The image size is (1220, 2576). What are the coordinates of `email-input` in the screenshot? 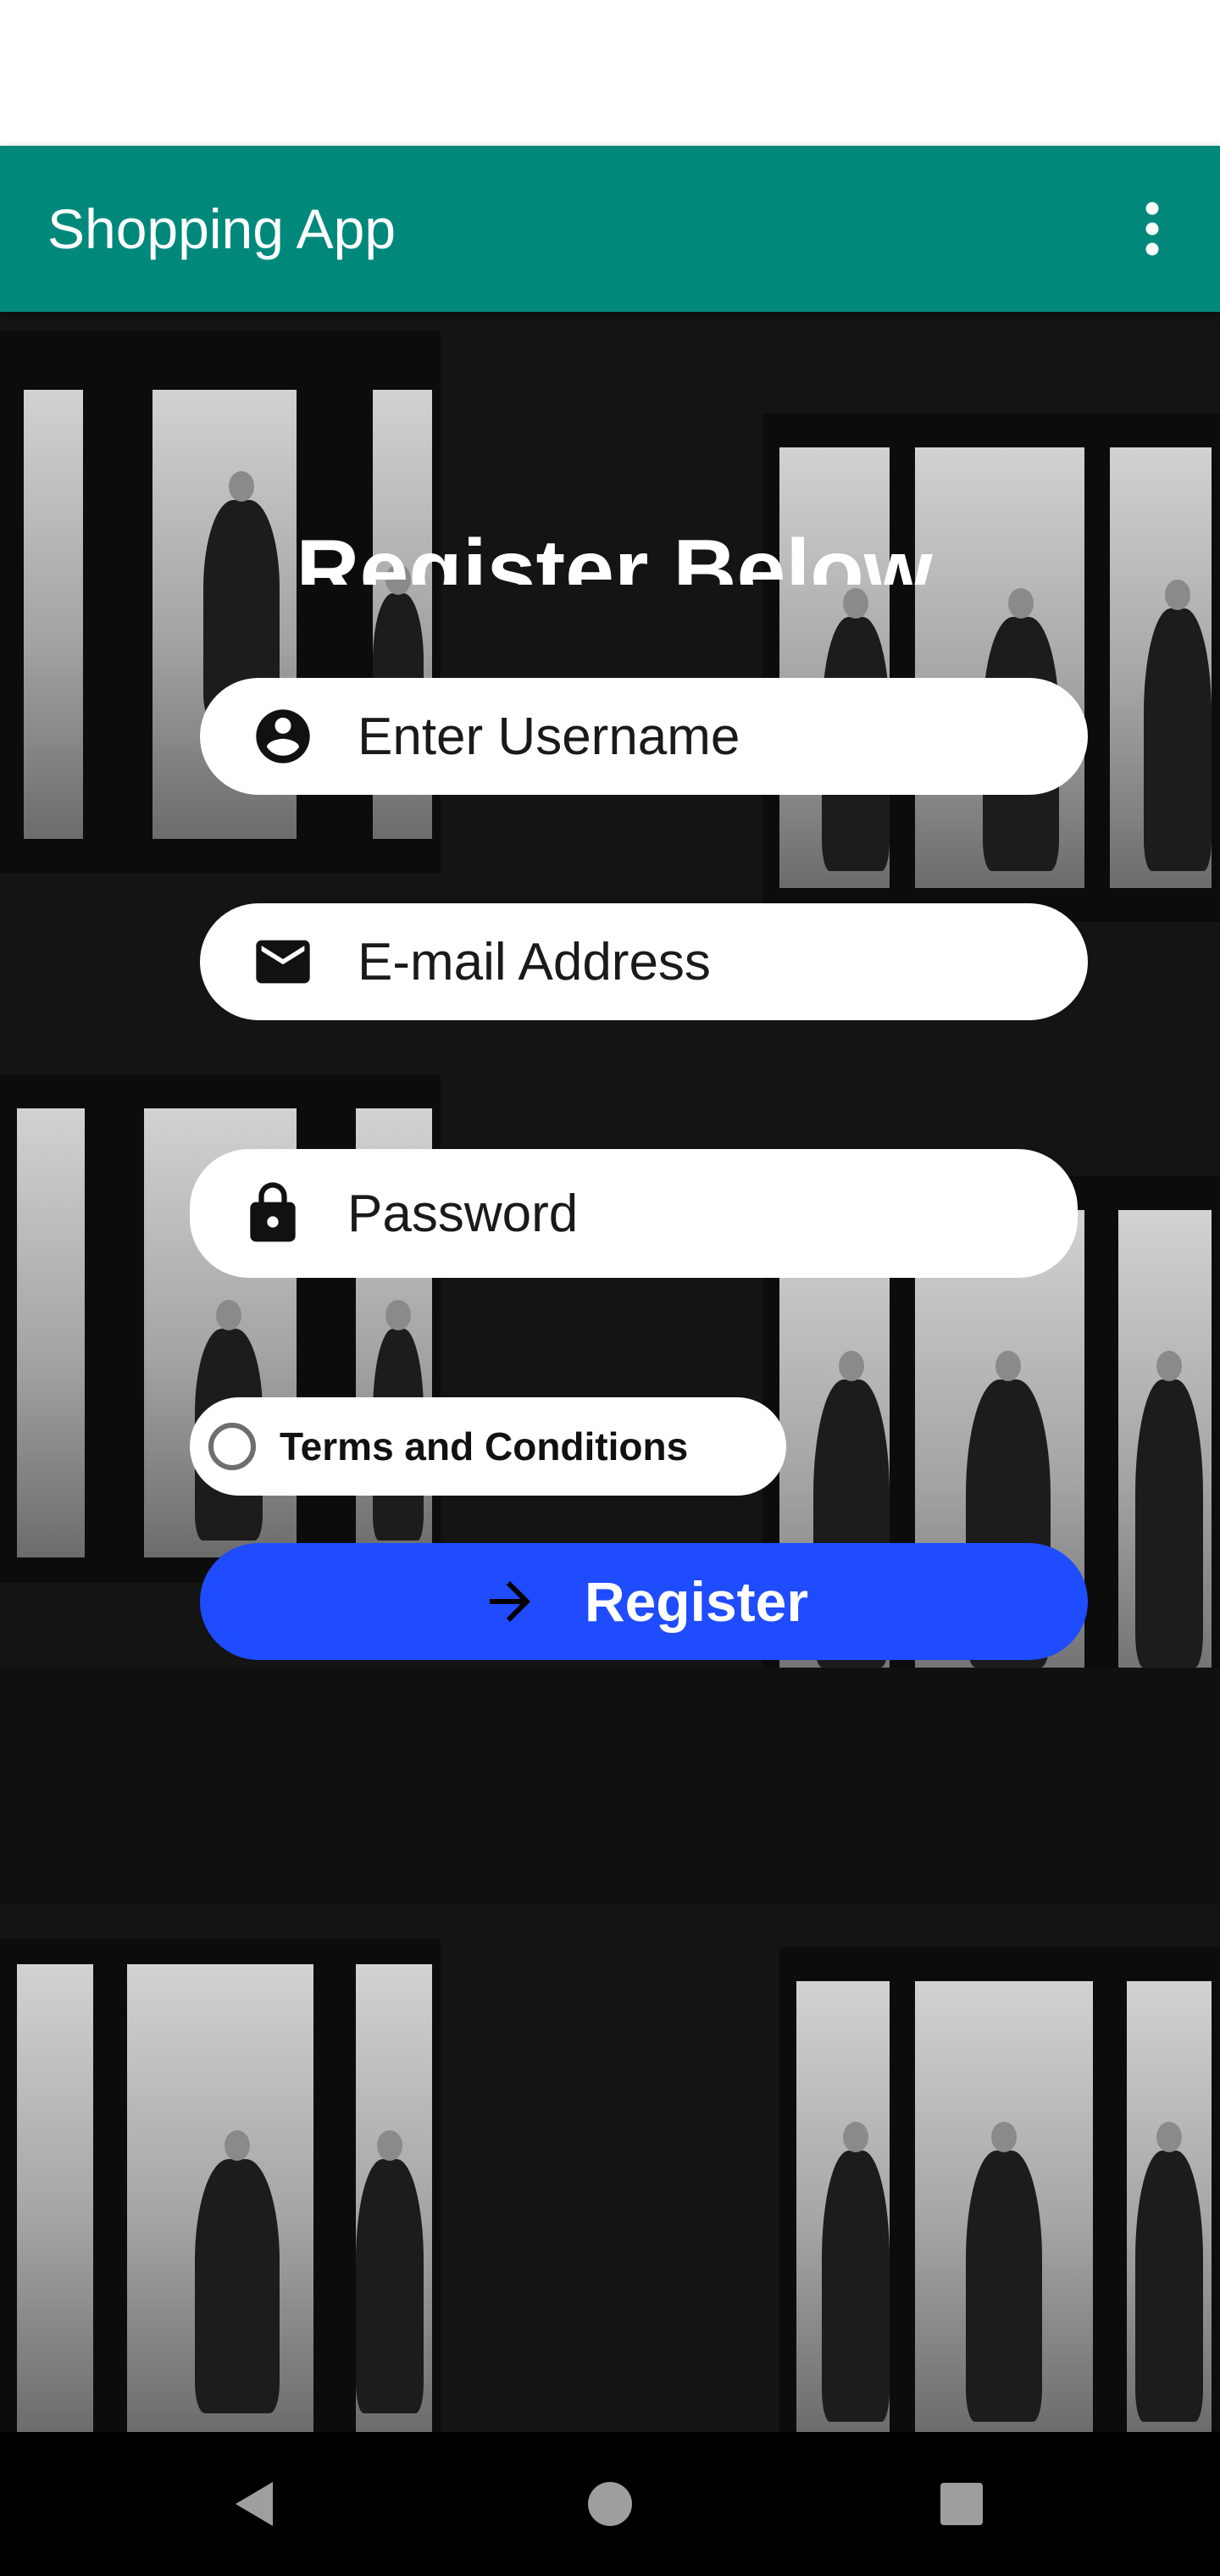 It's located at (679, 961).